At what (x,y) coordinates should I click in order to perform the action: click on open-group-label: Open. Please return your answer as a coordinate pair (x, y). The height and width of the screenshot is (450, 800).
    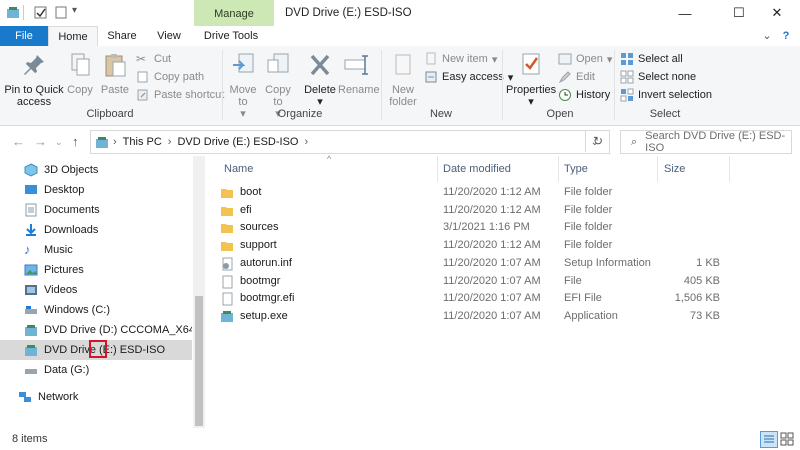
    Looking at the image, I should click on (560, 114).